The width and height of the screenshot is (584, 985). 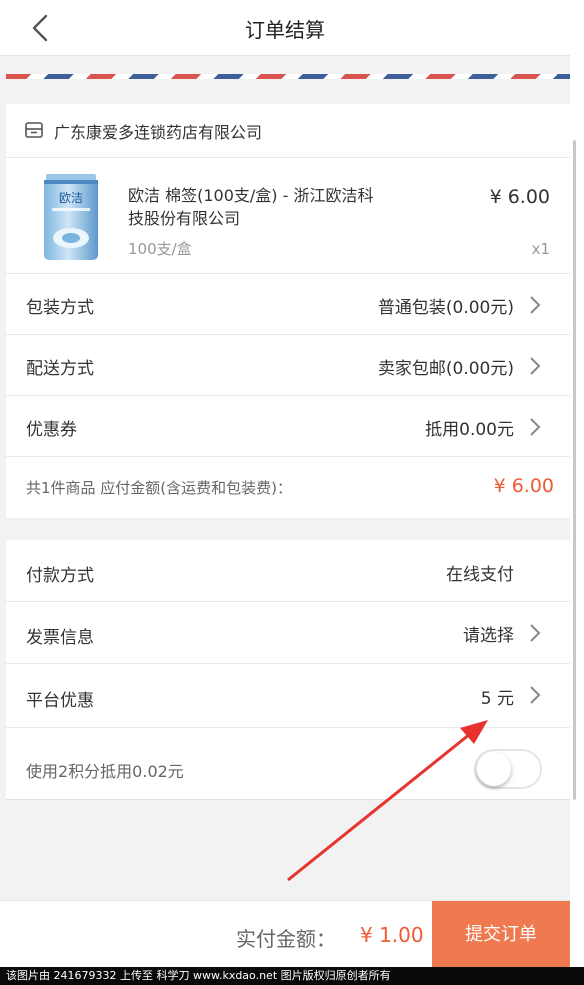 I want to click on platform-discount-row: 平台优惠 5 元, so click(x=288, y=696).